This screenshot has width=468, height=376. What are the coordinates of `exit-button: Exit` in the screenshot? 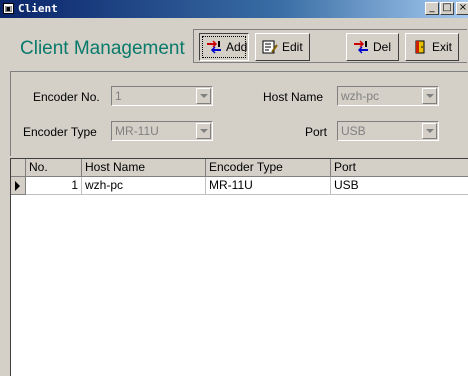 It's located at (432, 47).